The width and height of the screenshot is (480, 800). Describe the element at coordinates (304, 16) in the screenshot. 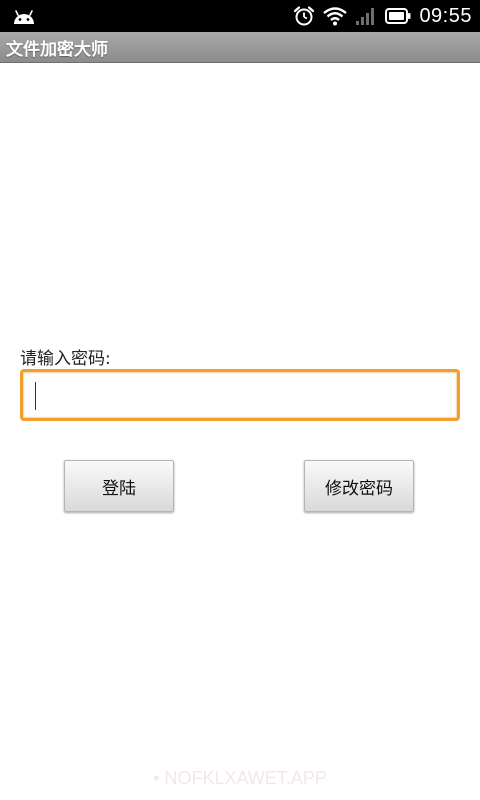

I see `alarm-clock-icon` at that location.